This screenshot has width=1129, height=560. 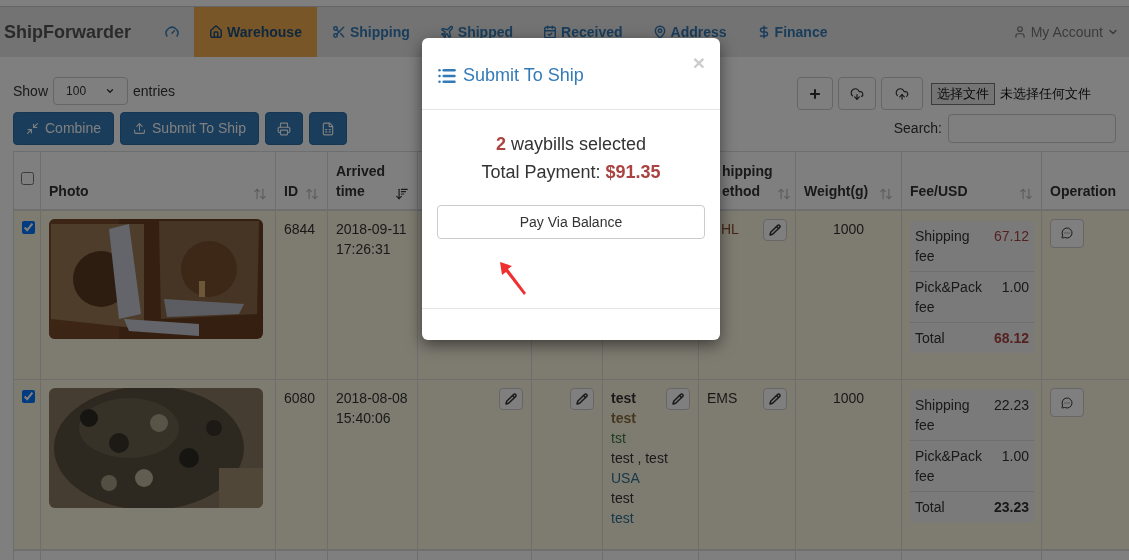 I want to click on plus-icon, so click(x=815, y=93).